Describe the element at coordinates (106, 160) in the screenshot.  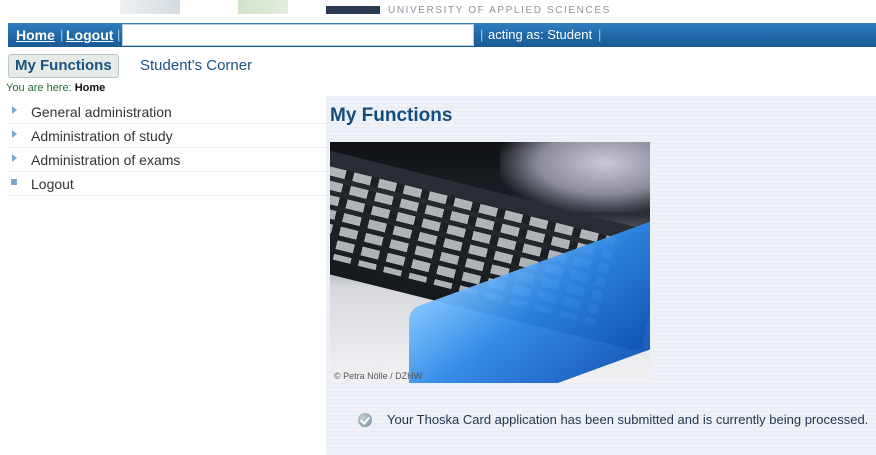
I see `sidebar-item-label: Administration of exams` at that location.